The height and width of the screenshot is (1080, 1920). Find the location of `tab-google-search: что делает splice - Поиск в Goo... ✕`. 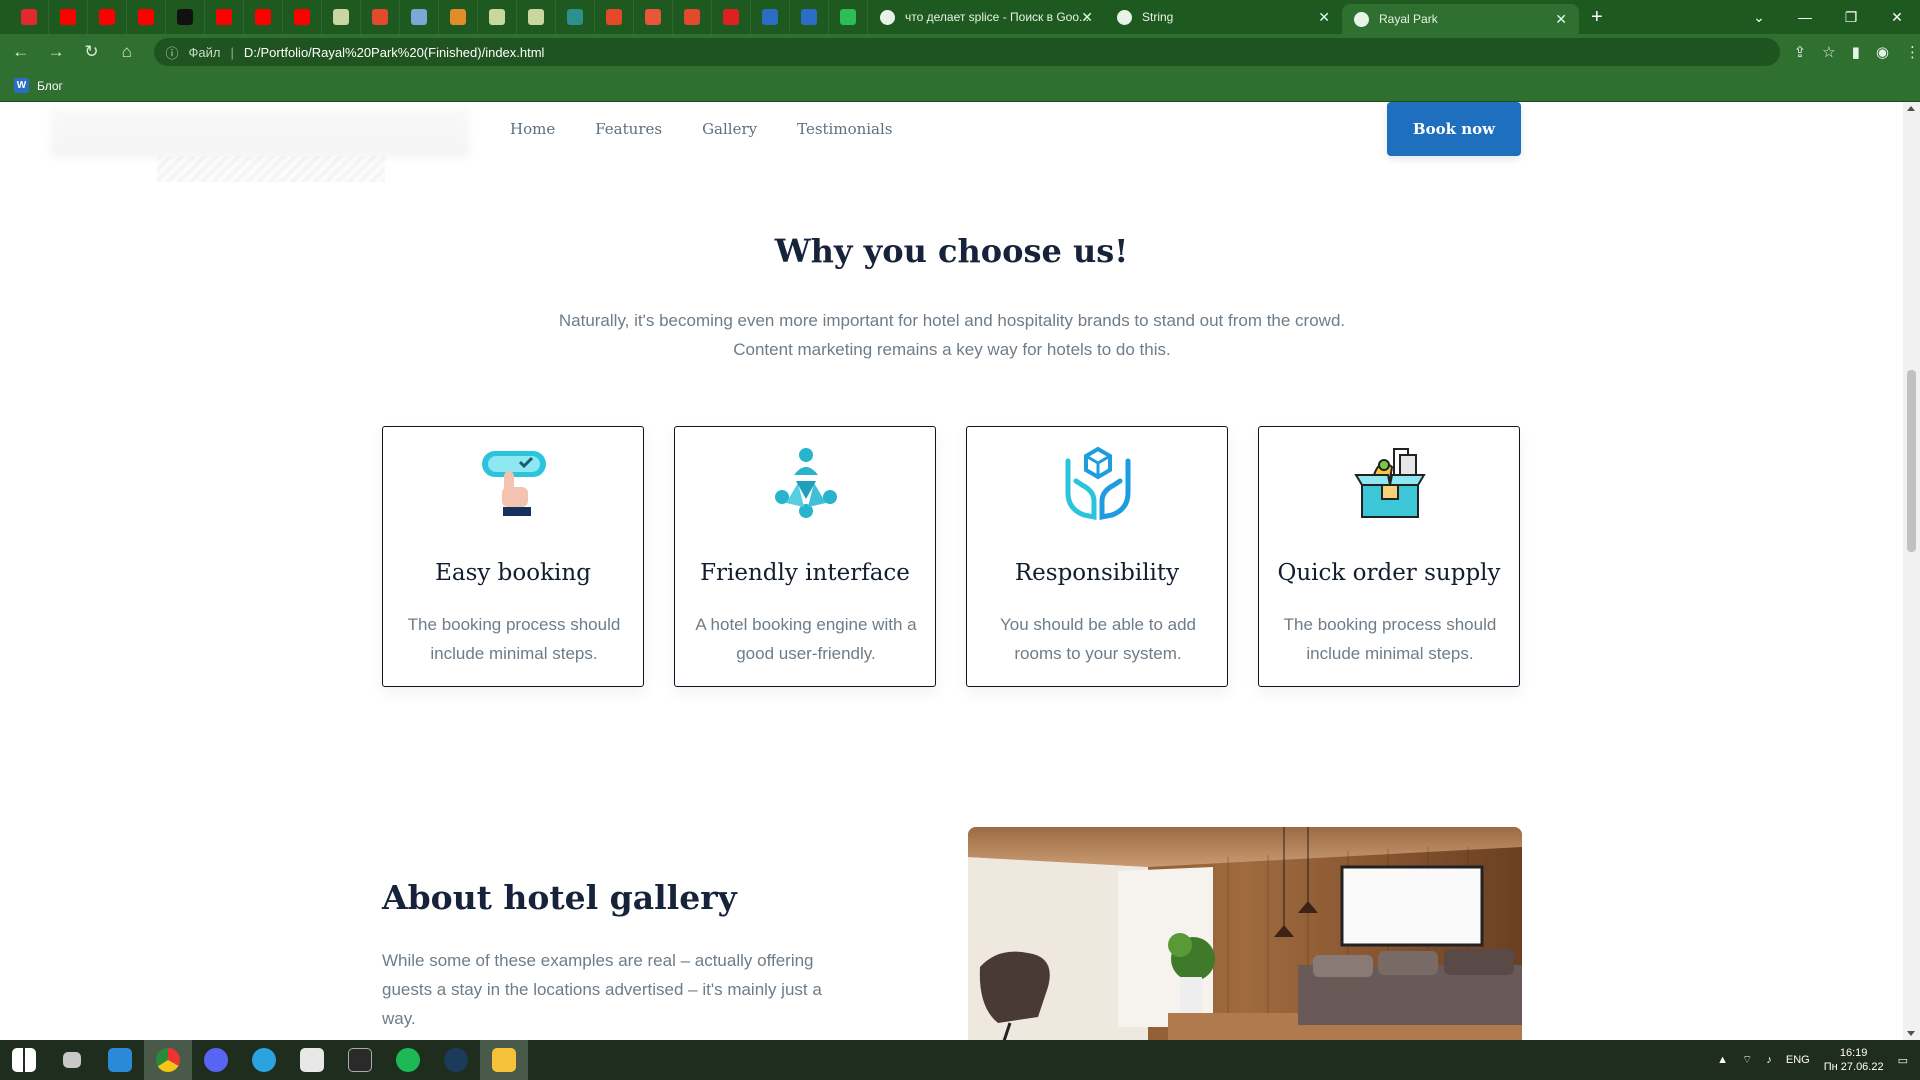

tab-google-search: что делает splice - Поиск в Goo... ✕ is located at coordinates (986, 17).